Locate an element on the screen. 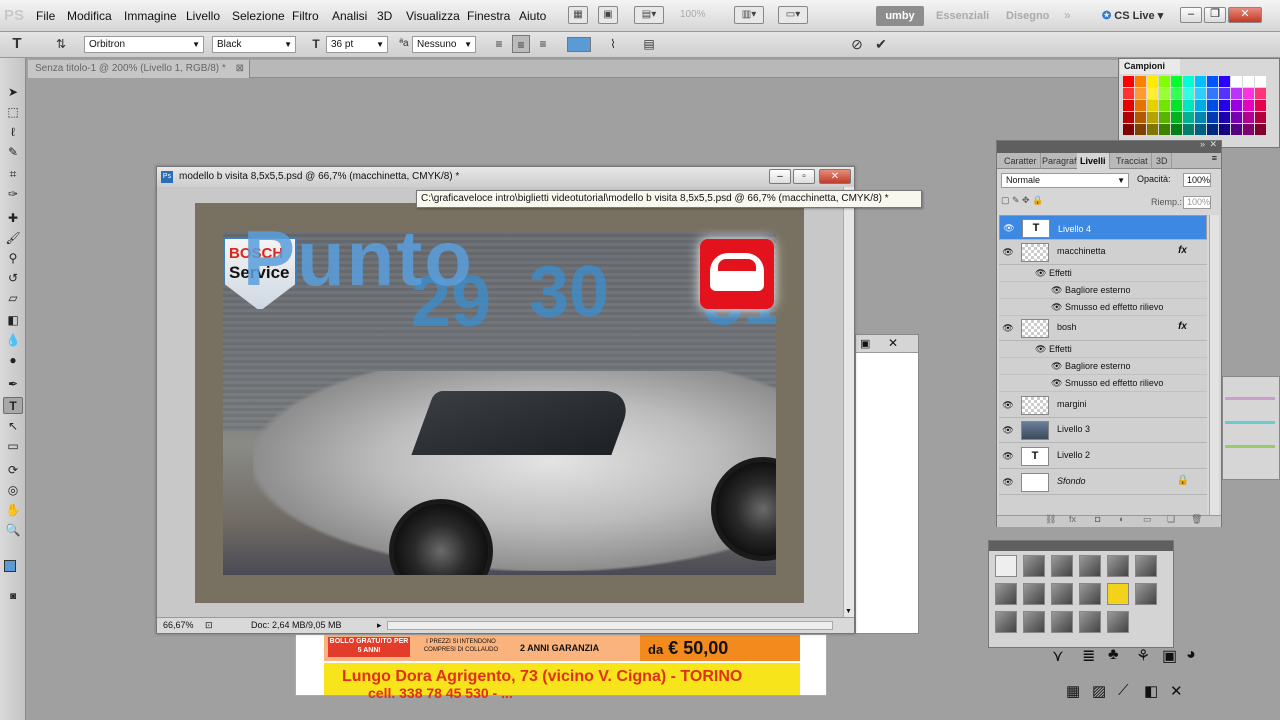 The width and height of the screenshot is (1280, 720). text-color-swatch is located at coordinates (579, 44).